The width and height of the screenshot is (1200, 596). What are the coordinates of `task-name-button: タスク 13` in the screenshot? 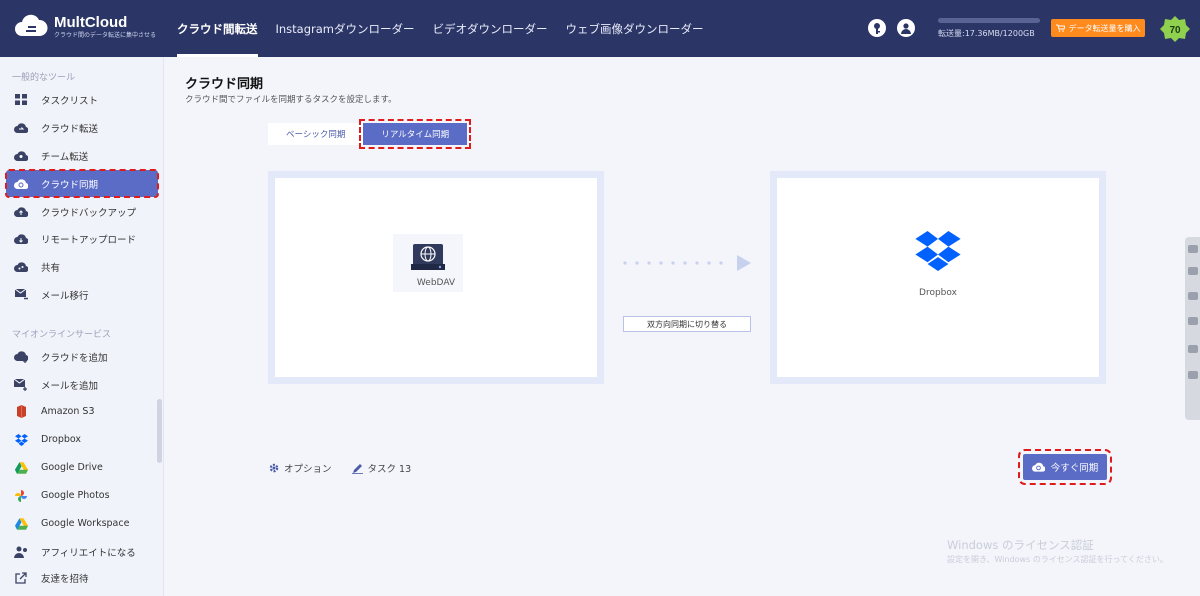 It's located at (381, 468).